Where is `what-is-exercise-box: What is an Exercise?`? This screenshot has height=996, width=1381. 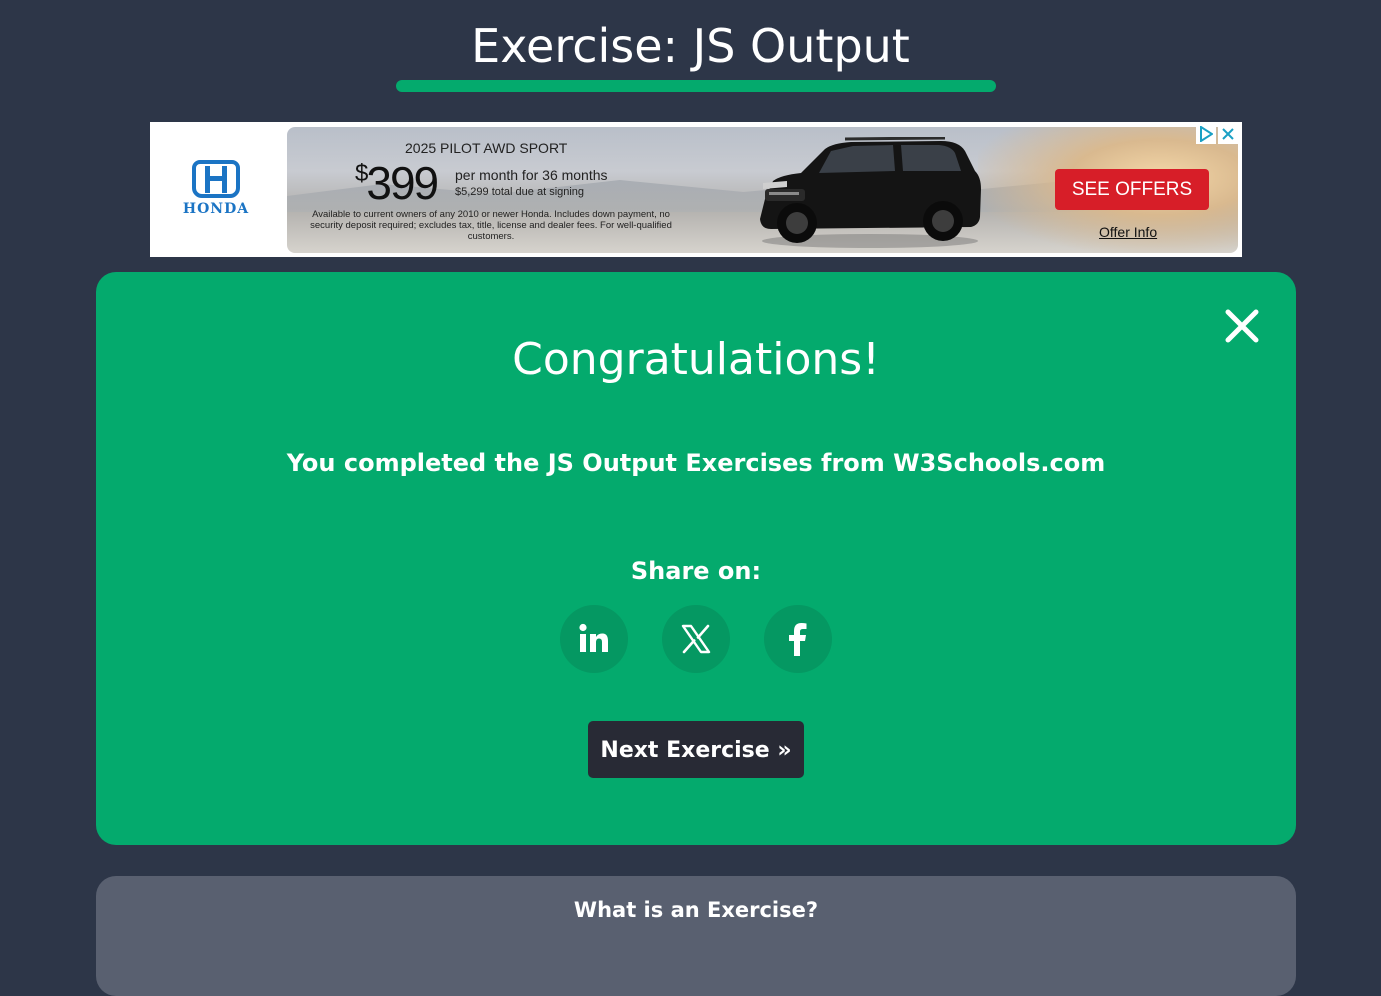 what-is-exercise-box: What is an Exercise? is located at coordinates (696, 936).